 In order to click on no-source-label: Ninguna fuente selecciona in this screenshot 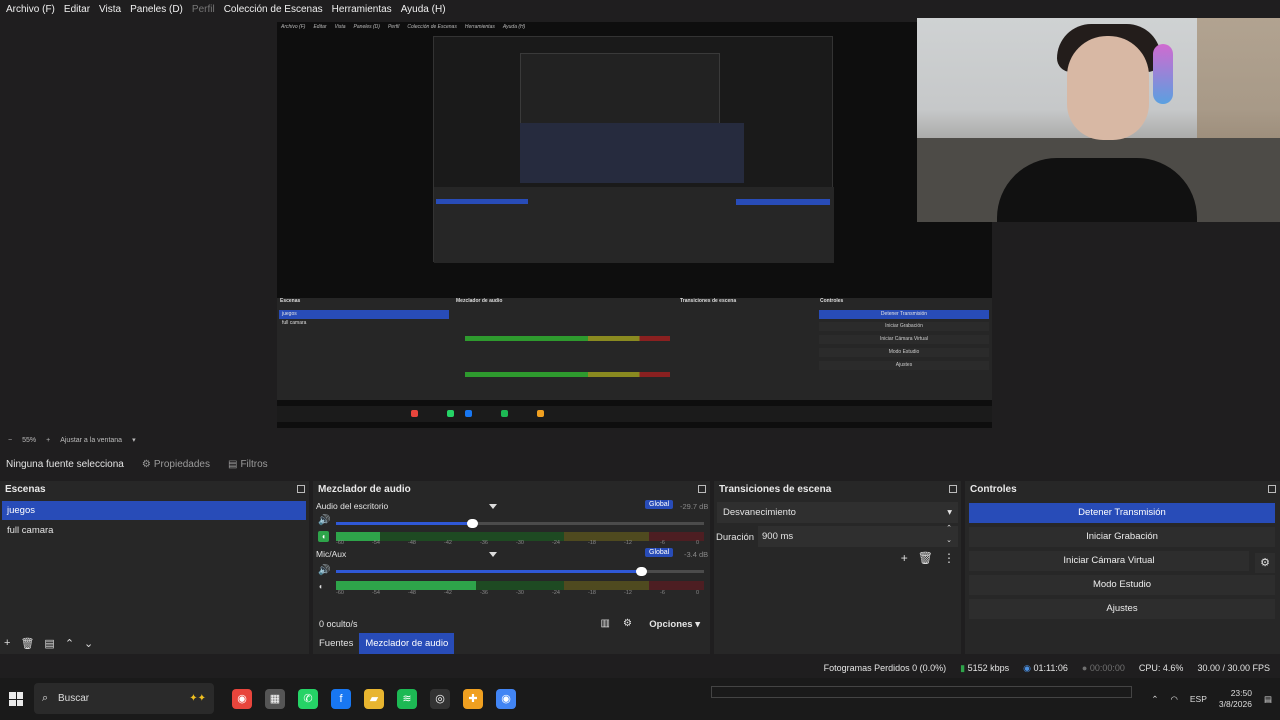, I will do `click(65, 464)`.